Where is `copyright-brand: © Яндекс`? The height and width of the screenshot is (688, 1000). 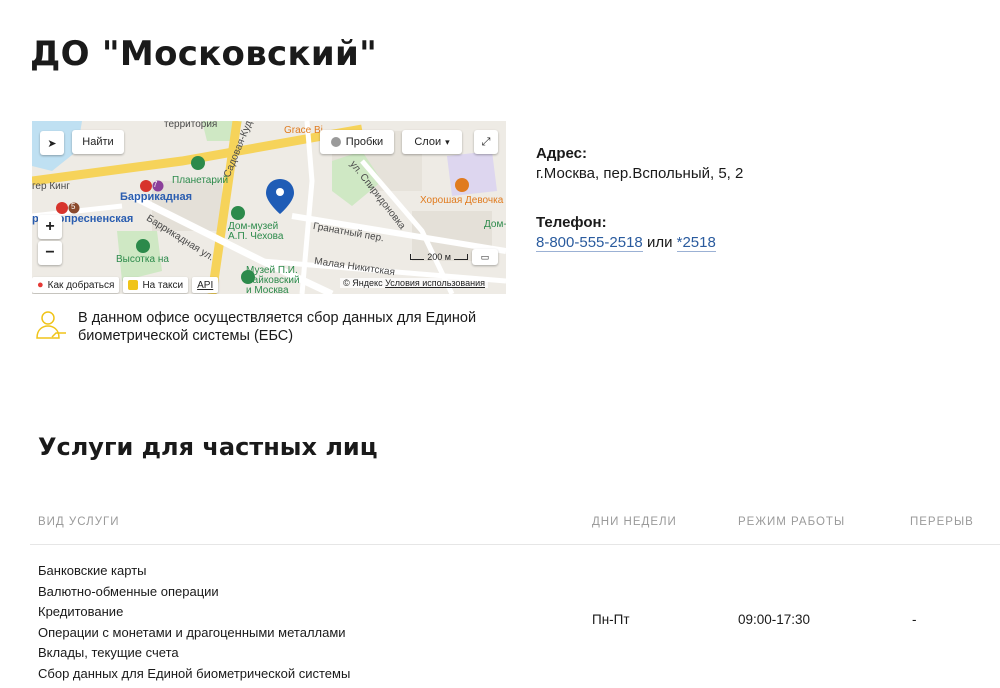
copyright-brand: © Яндекс is located at coordinates (363, 283).